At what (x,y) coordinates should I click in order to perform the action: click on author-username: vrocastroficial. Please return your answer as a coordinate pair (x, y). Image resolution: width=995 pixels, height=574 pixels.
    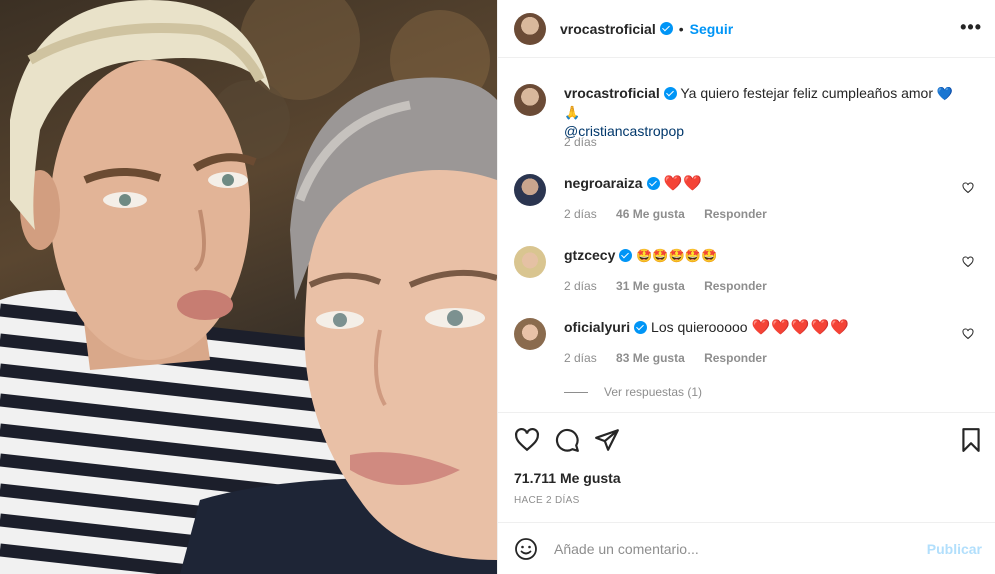
    Looking at the image, I should click on (608, 29).